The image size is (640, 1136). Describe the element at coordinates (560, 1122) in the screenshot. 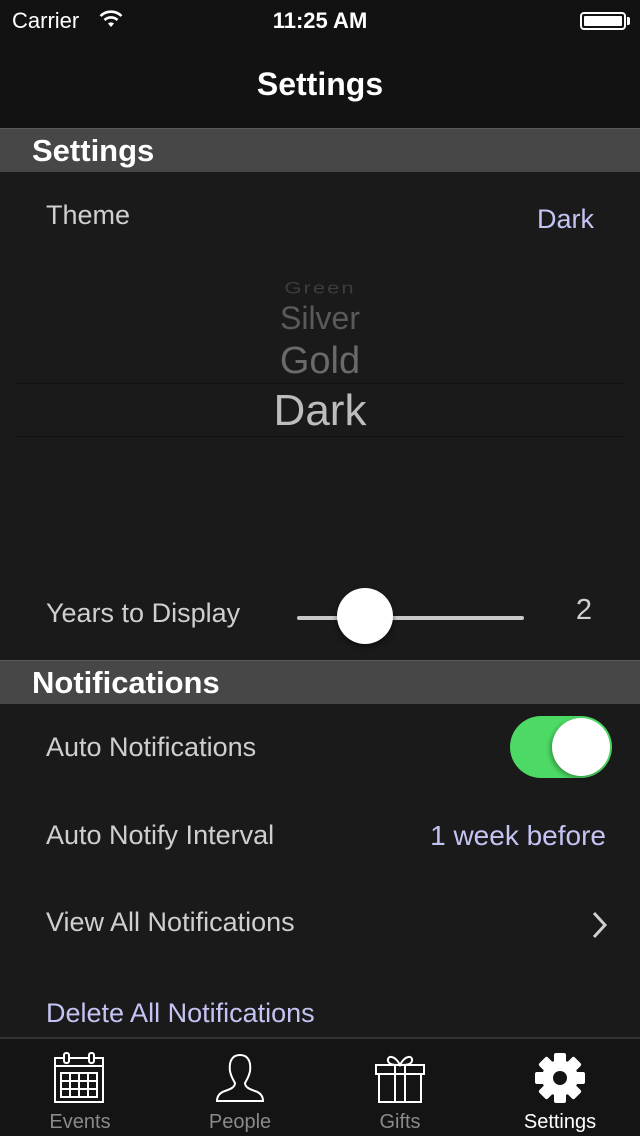

I see `tab-label: Settings` at that location.